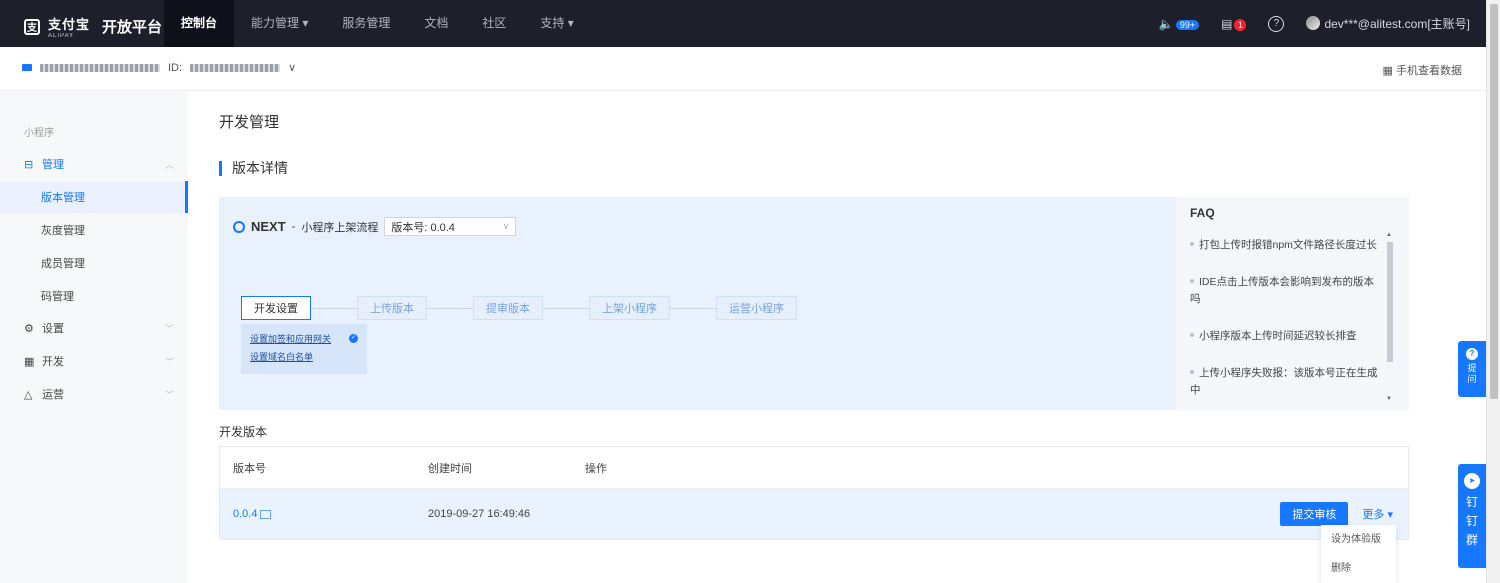  Describe the element at coordinates (249, 468) in the screenshot. I see `col-version: 版本号` at that location.